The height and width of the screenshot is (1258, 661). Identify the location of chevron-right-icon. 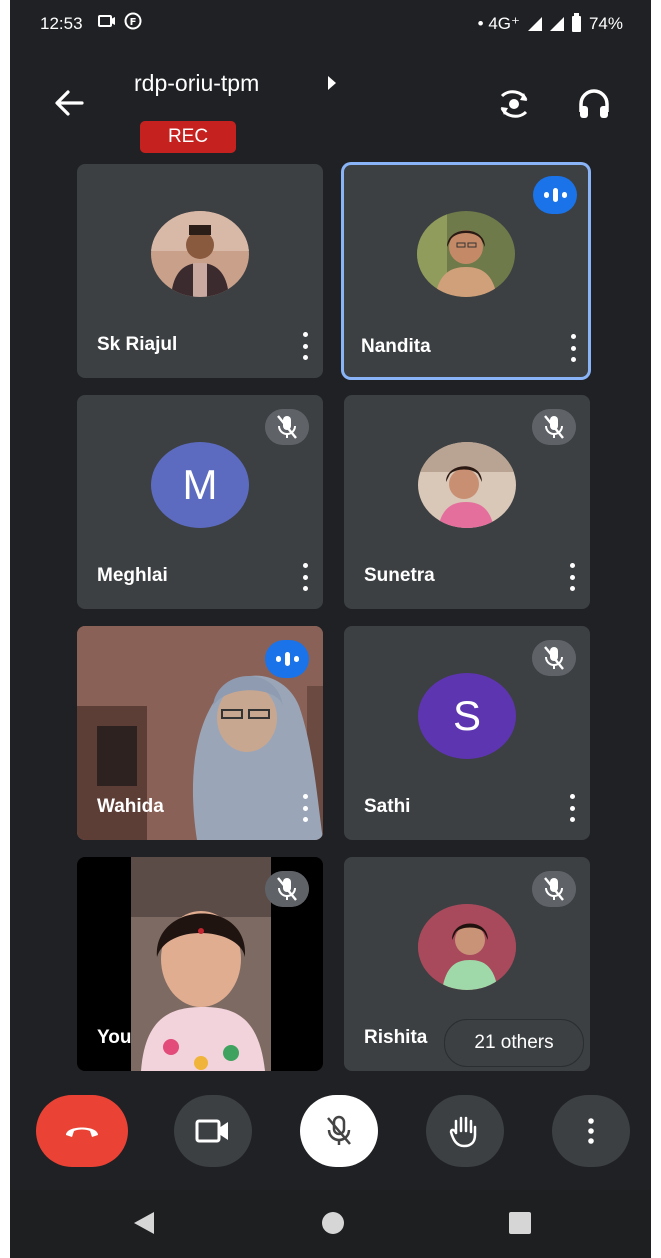
(332, 83).